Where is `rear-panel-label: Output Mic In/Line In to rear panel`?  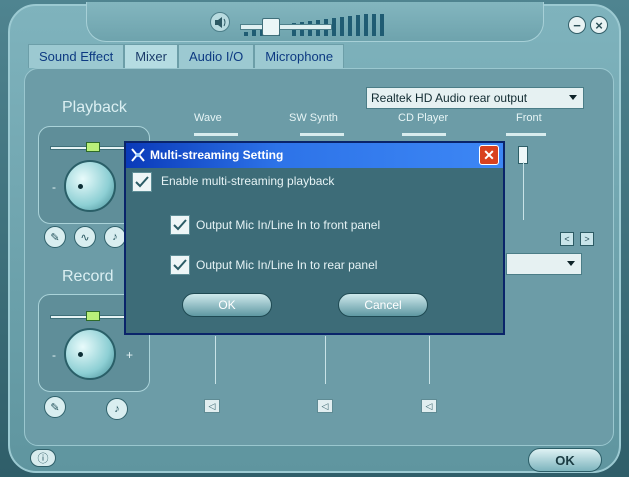
rear-panel-label: Output Mic In/Line In to rear panel is located at coordinates (287, 265).